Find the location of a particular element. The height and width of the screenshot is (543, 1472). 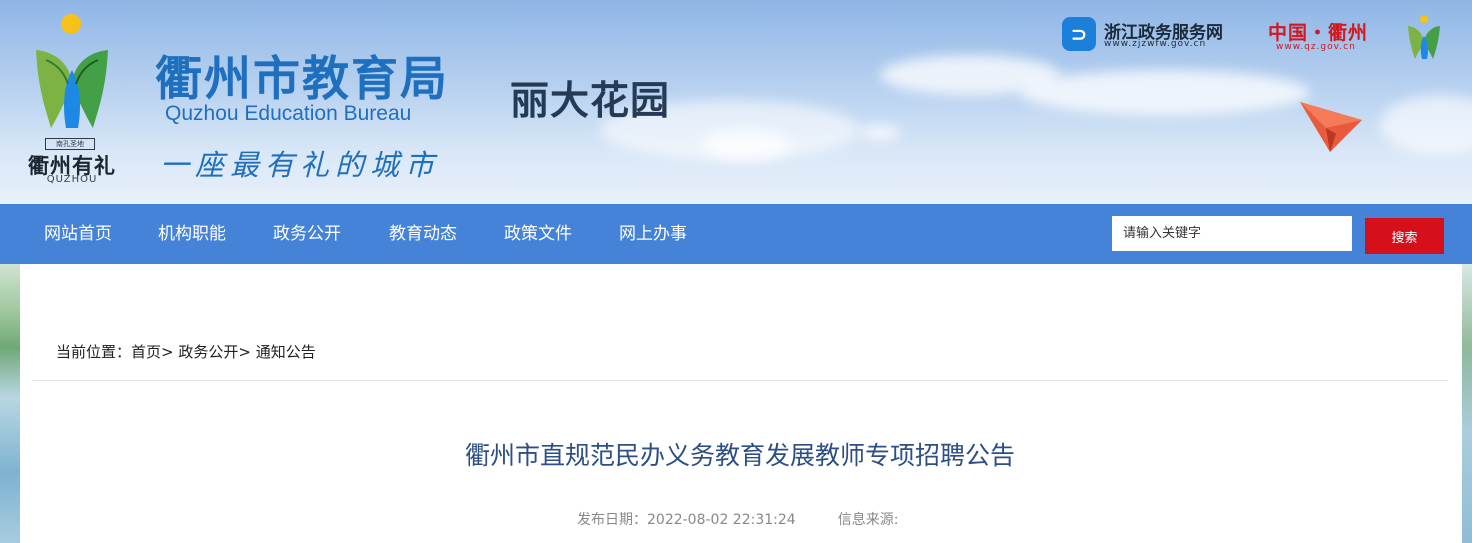

site-title: 衢州市教育局 is located at coordinates (302, 74).